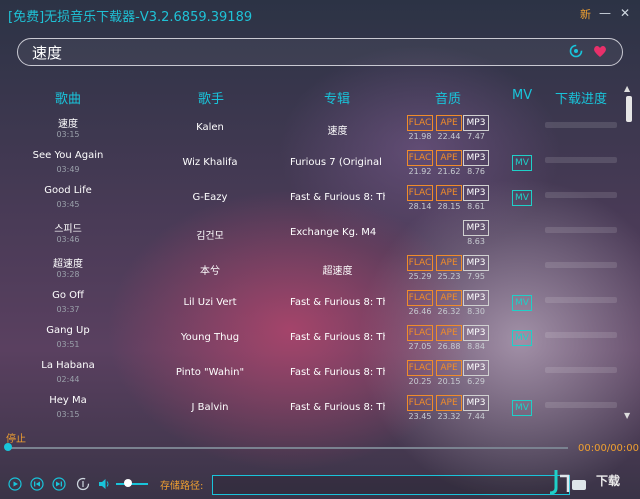  I want to click on song-duration: 03:28, so click(68, 274).